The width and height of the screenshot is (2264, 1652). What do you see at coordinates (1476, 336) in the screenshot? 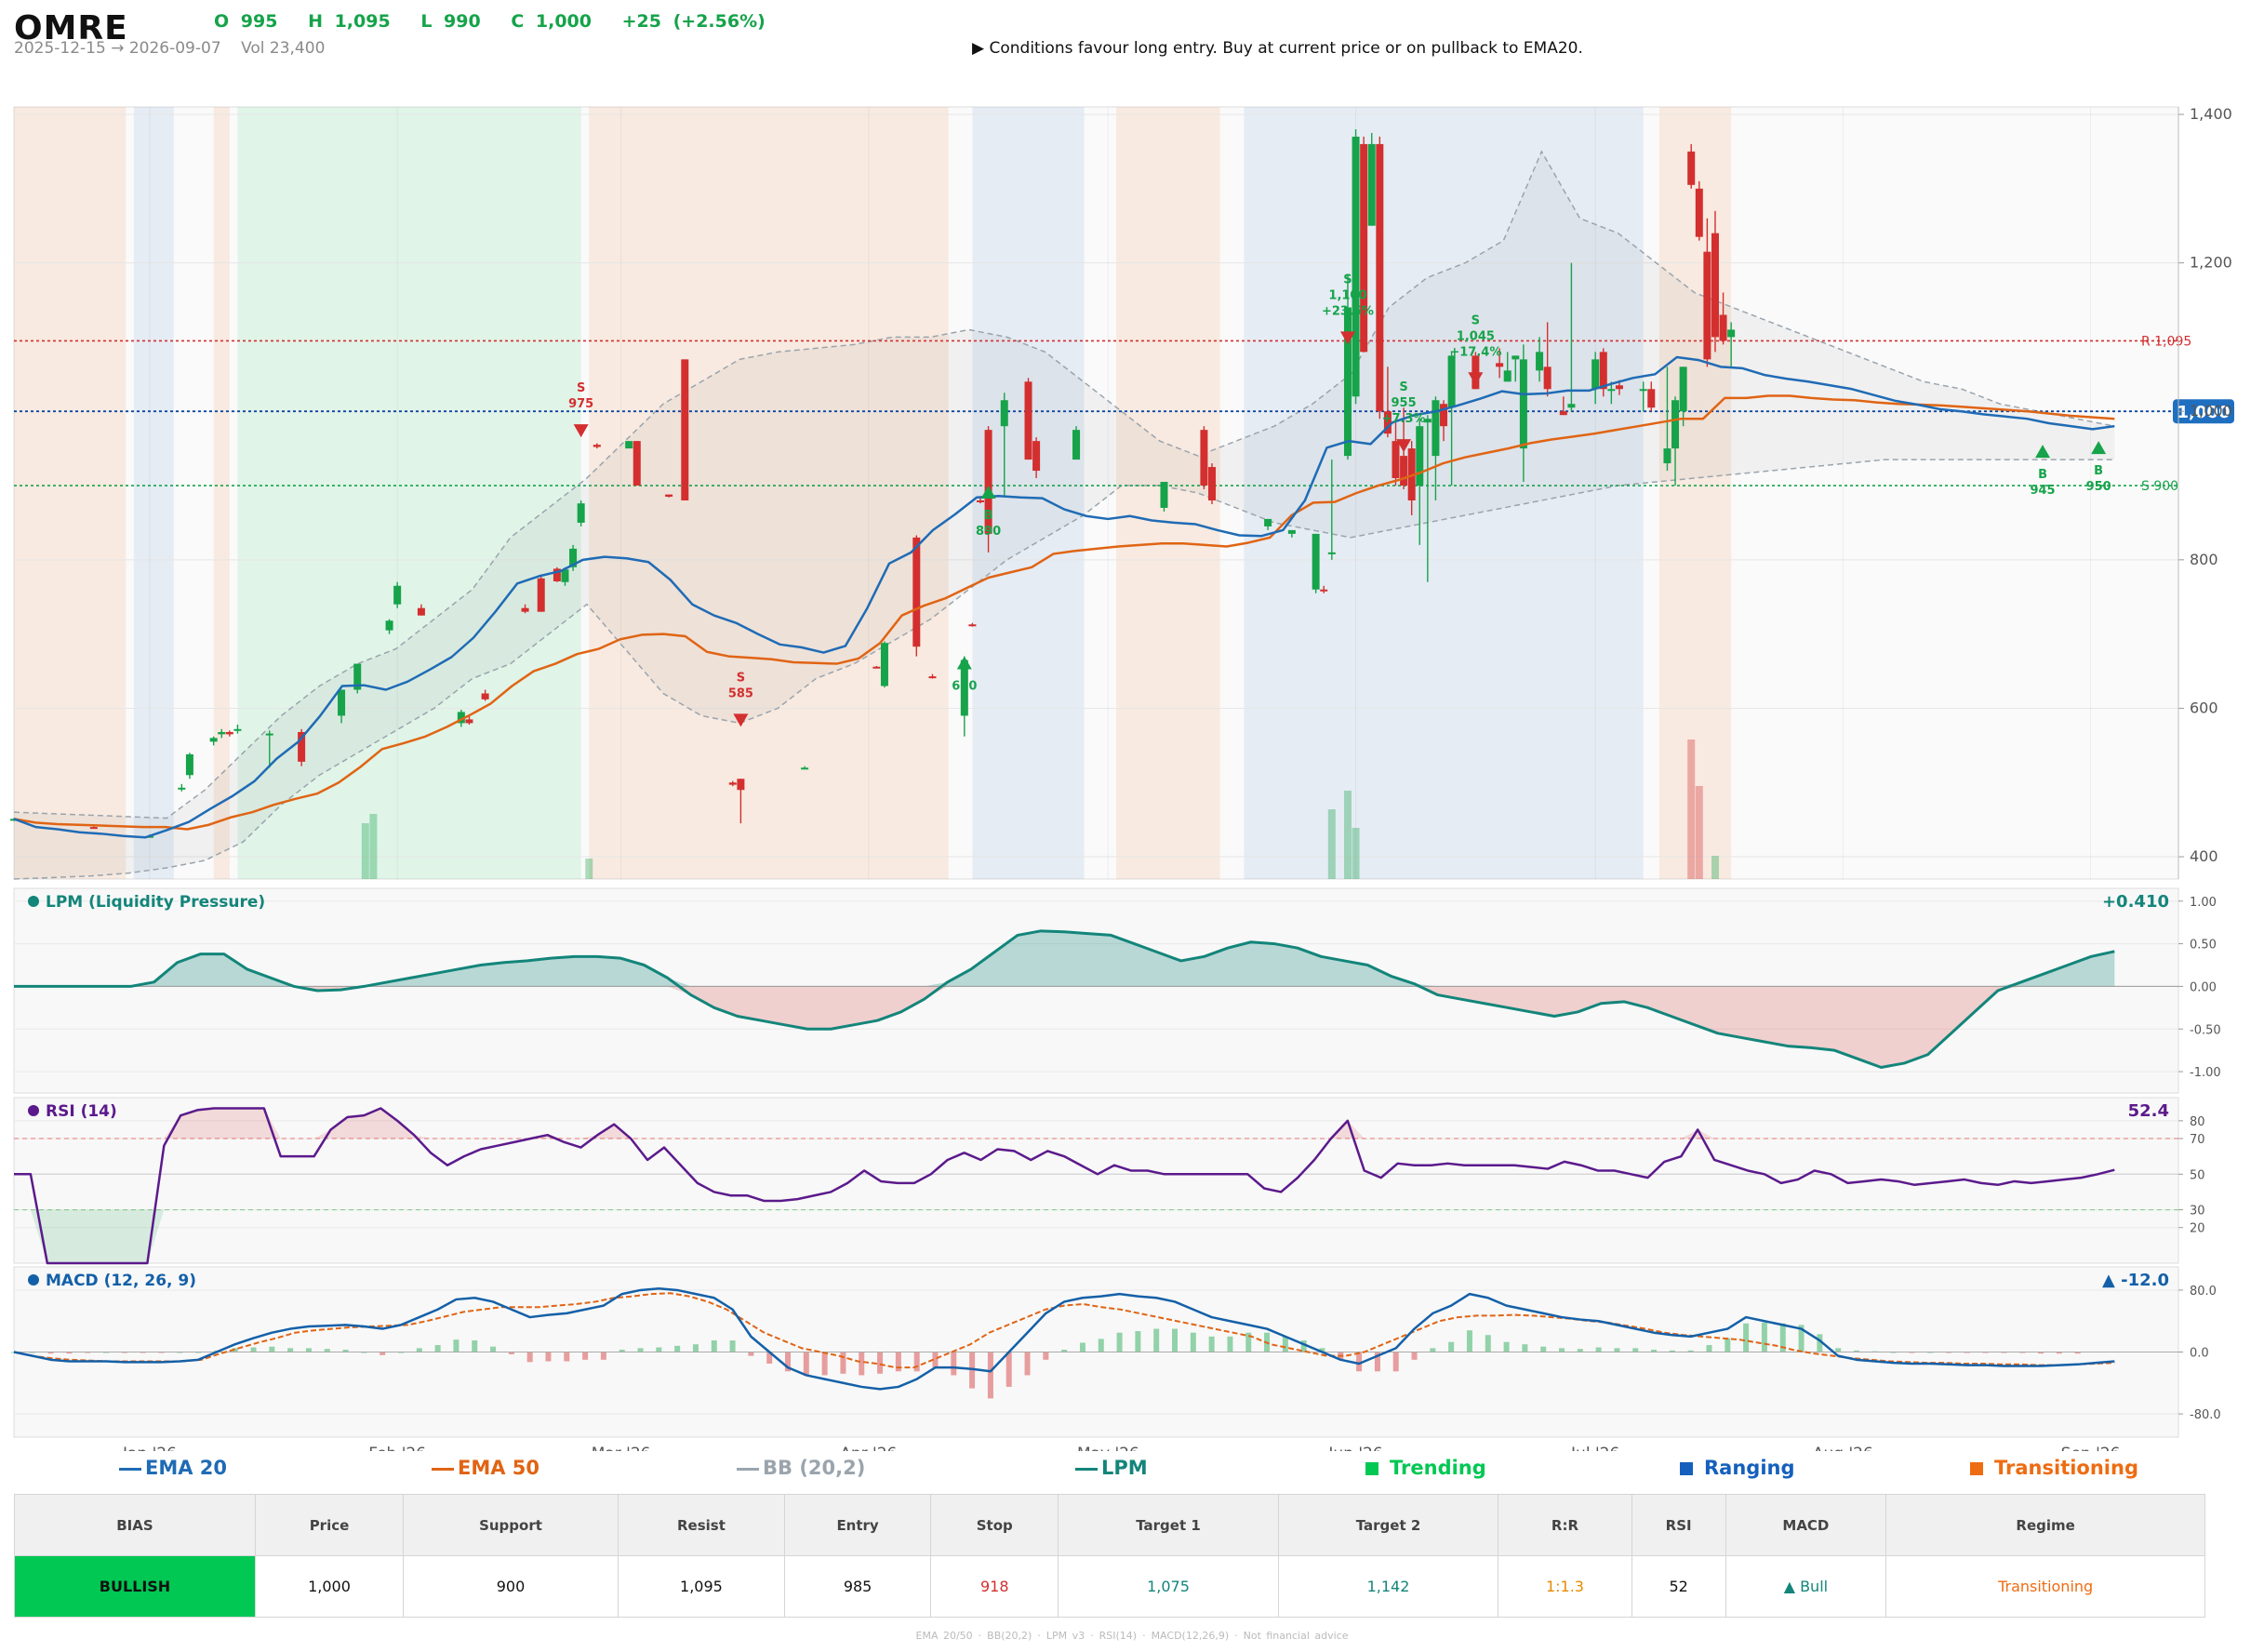
I see `signal-label: 1,045` at bounding box center [1476, 336].